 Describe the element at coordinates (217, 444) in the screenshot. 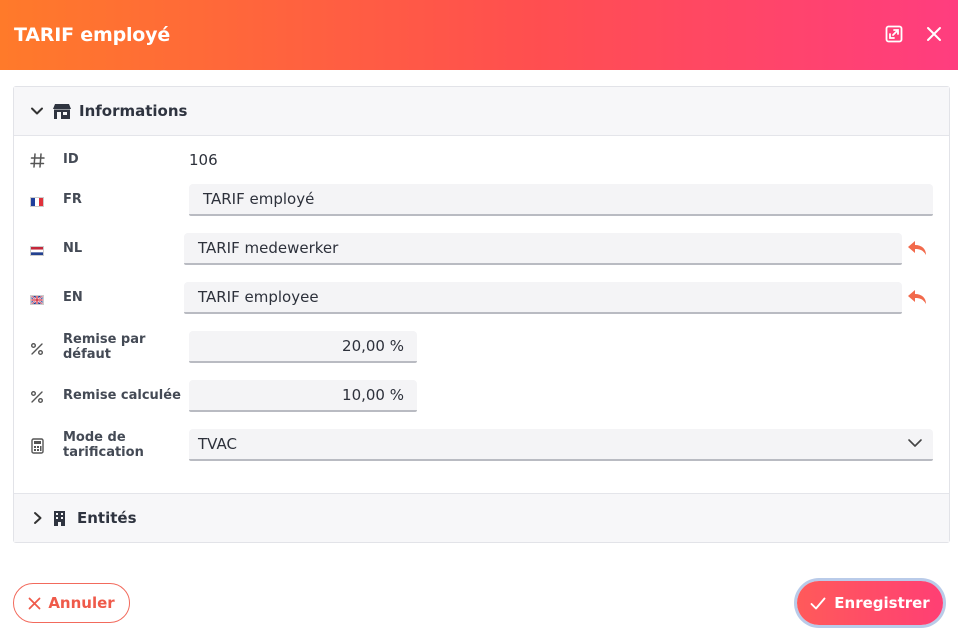

I see `mode-tarification-value: TVAC` at that location.